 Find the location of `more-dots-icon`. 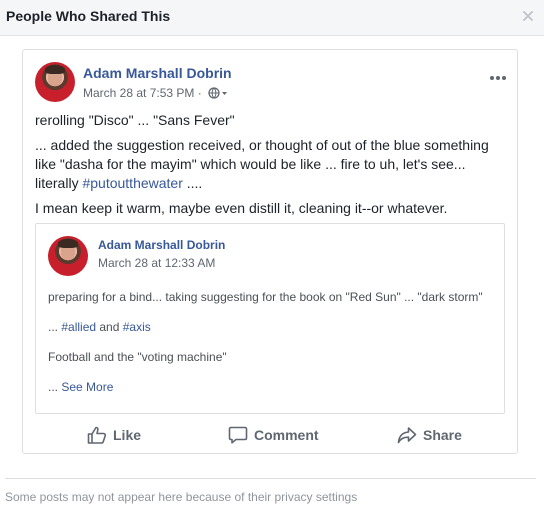

more-dots-icon is located at coordinates (498, 77).